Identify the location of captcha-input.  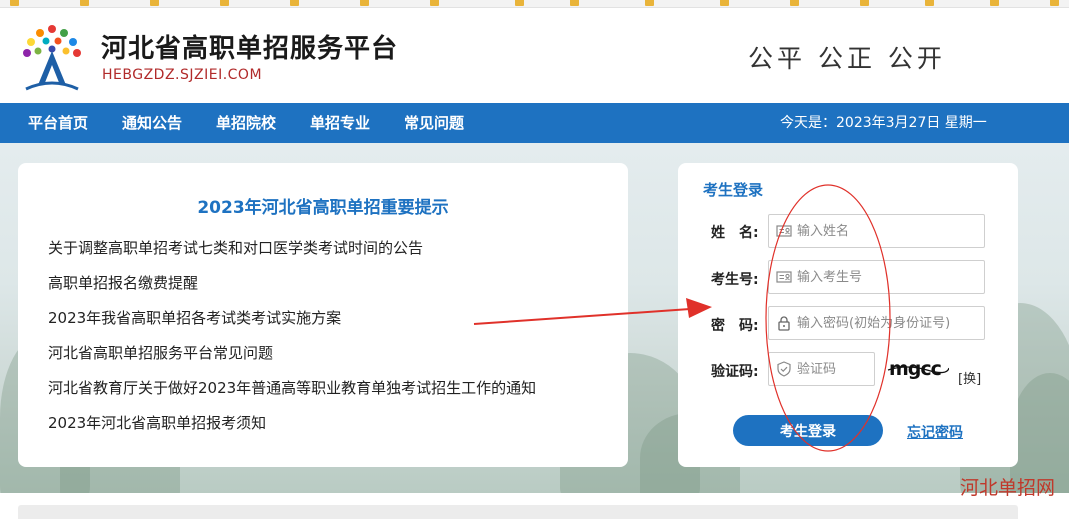
(834, 369).